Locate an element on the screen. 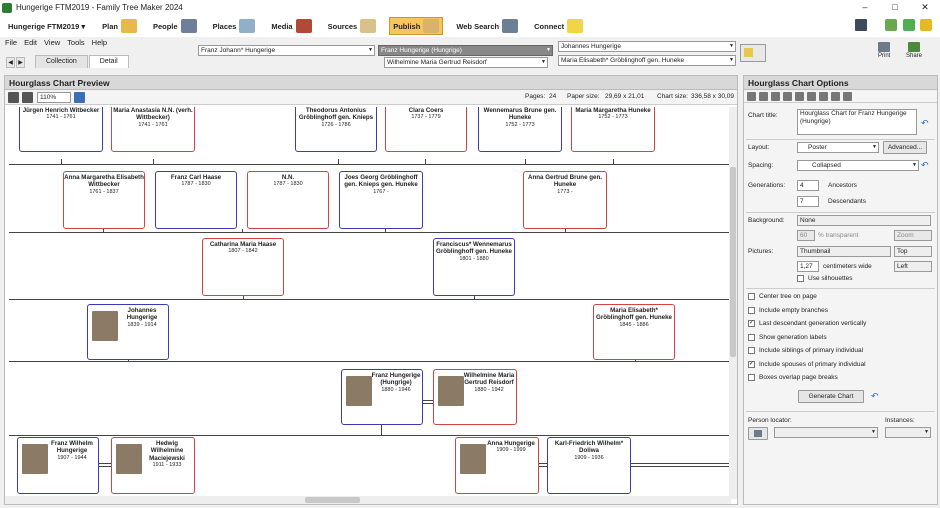 The width and height of the screenshot is (940, 508). background-select: None is located at coordinates (864, 220).